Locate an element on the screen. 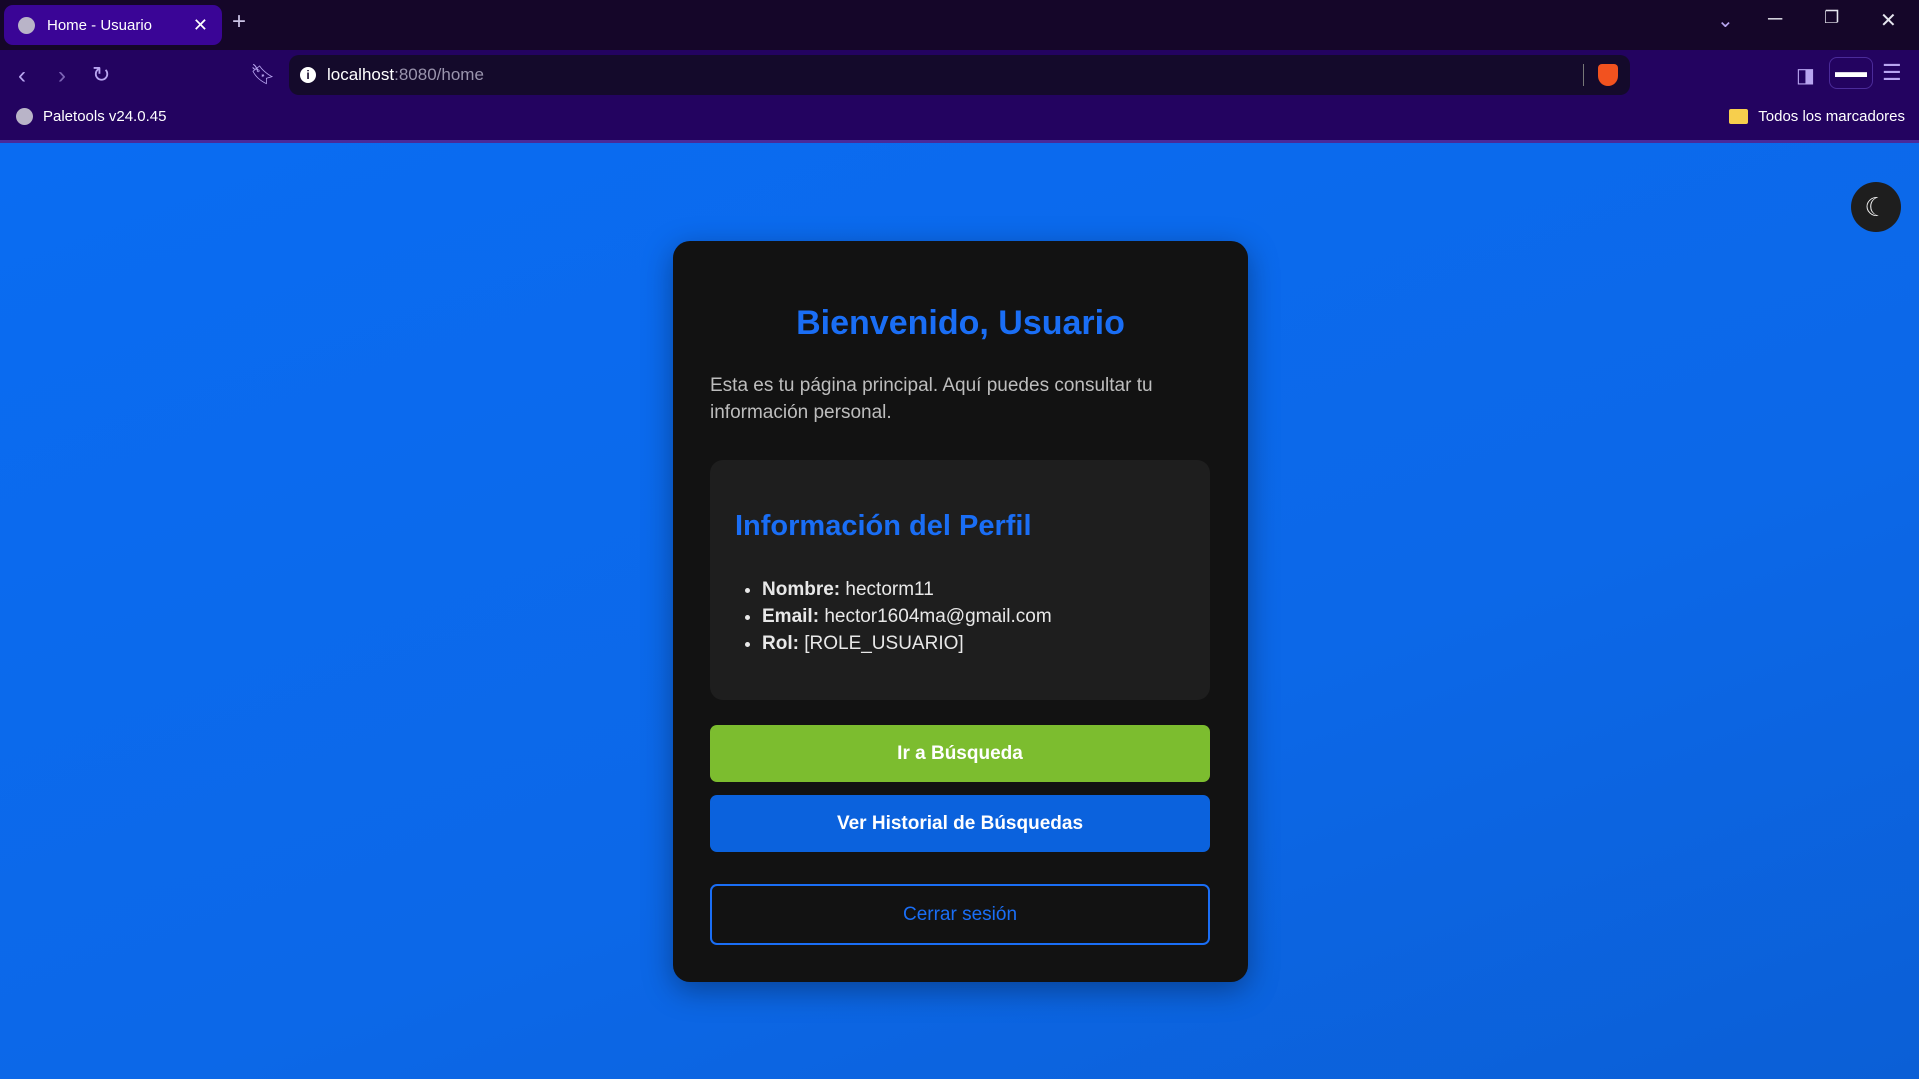 The width and height of the screenshot is (1919, 1079). tab-home: Home - Usuario ✕ is located at coordinates (113, 25).